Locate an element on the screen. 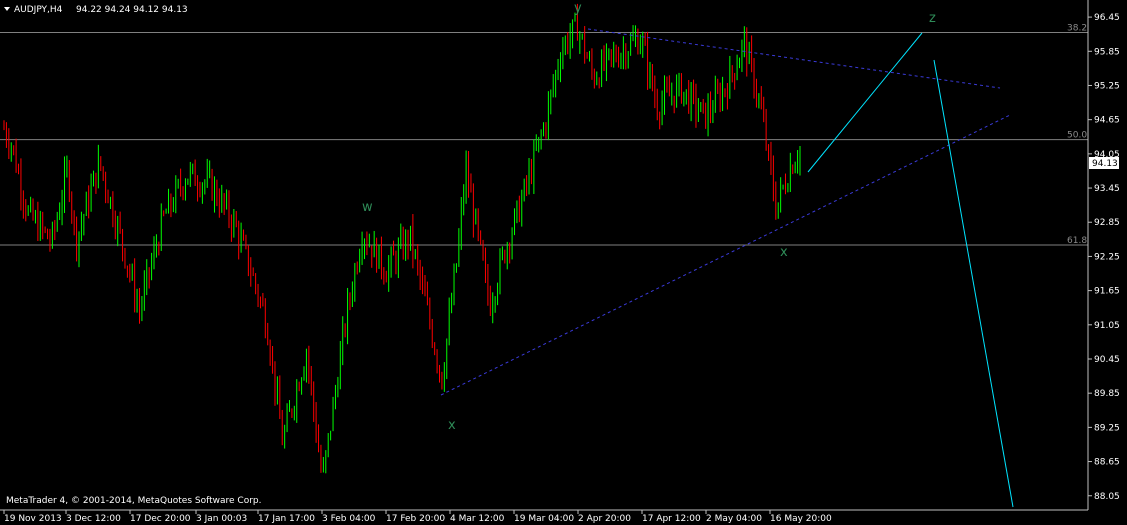 Image resolution: width=1127 pixels, height=525 pixels. time-tick-label: 19 Nov 2013 is located at coordinates (33, 519).